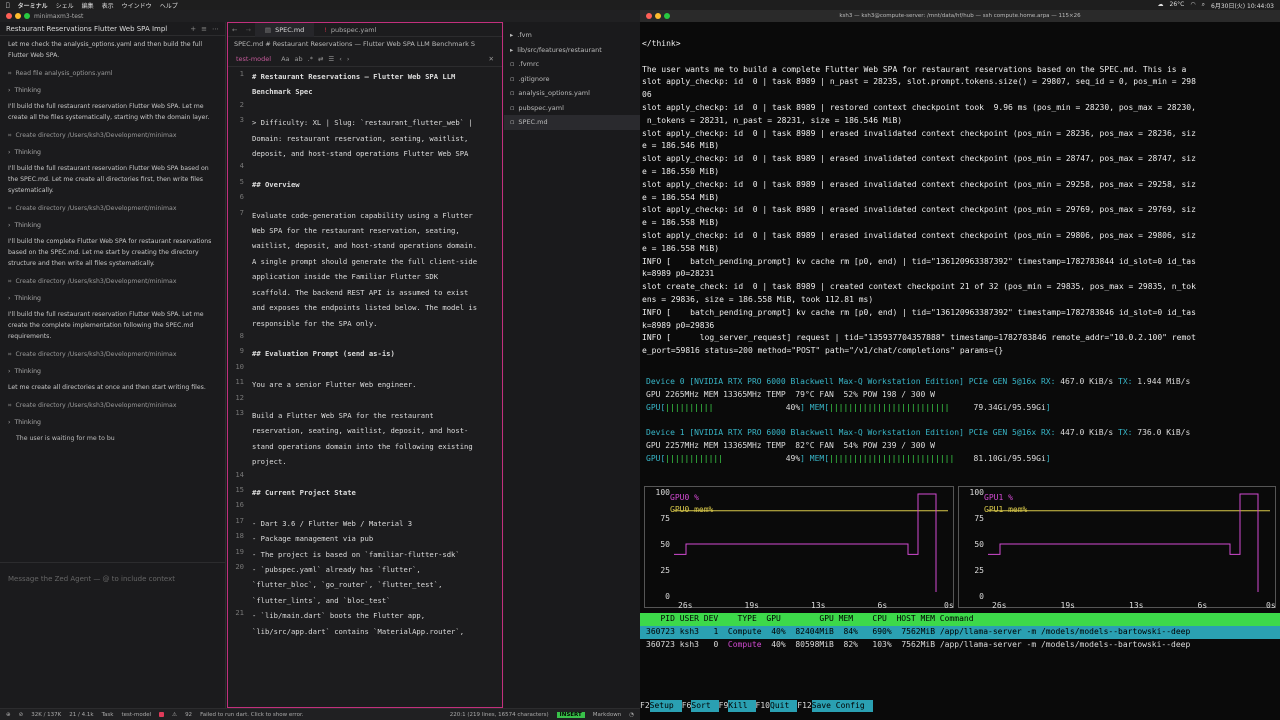 This screenshot has height=720, width=1280. I want to click on menubar-item: ヘルプ, so click(169, 5).